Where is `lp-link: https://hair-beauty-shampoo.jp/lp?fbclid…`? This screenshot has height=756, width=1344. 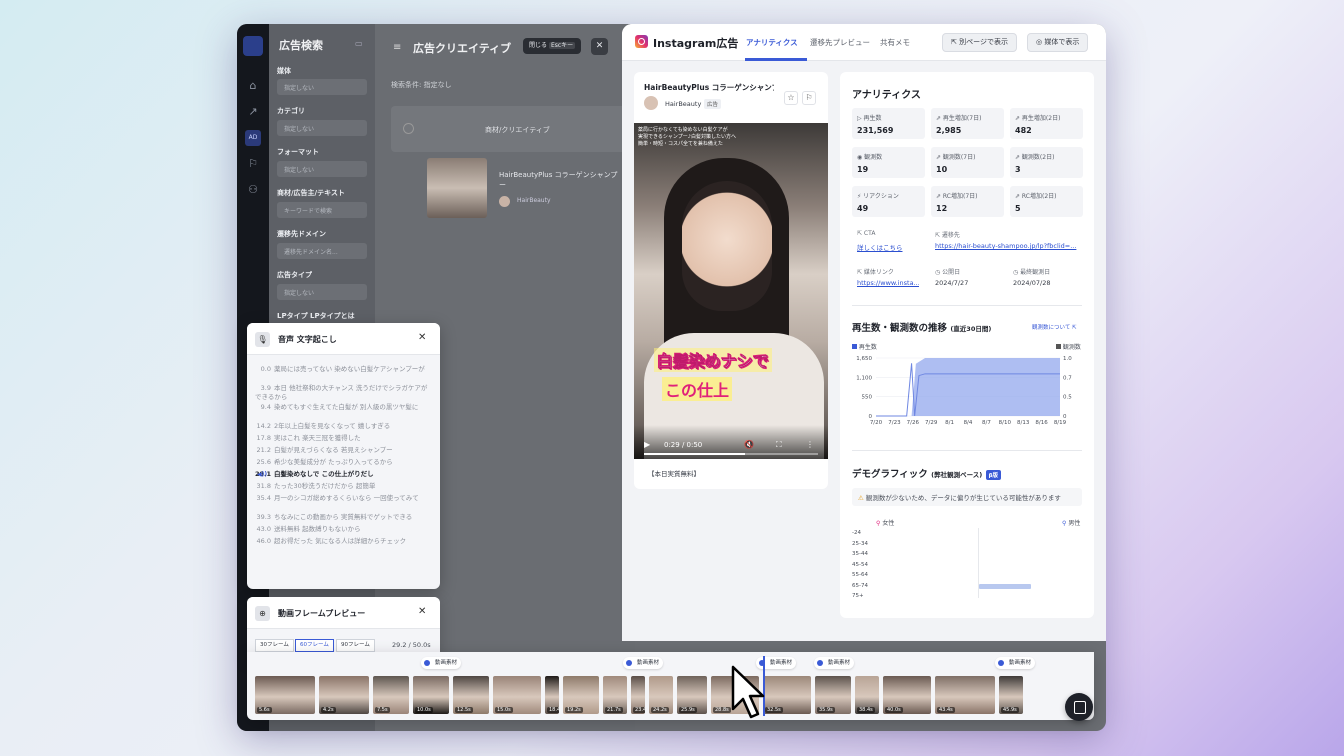 lp-link: https://hair-beauty-shampoo.jp/lp?fbclid… is located at coordinates (1007, 246).